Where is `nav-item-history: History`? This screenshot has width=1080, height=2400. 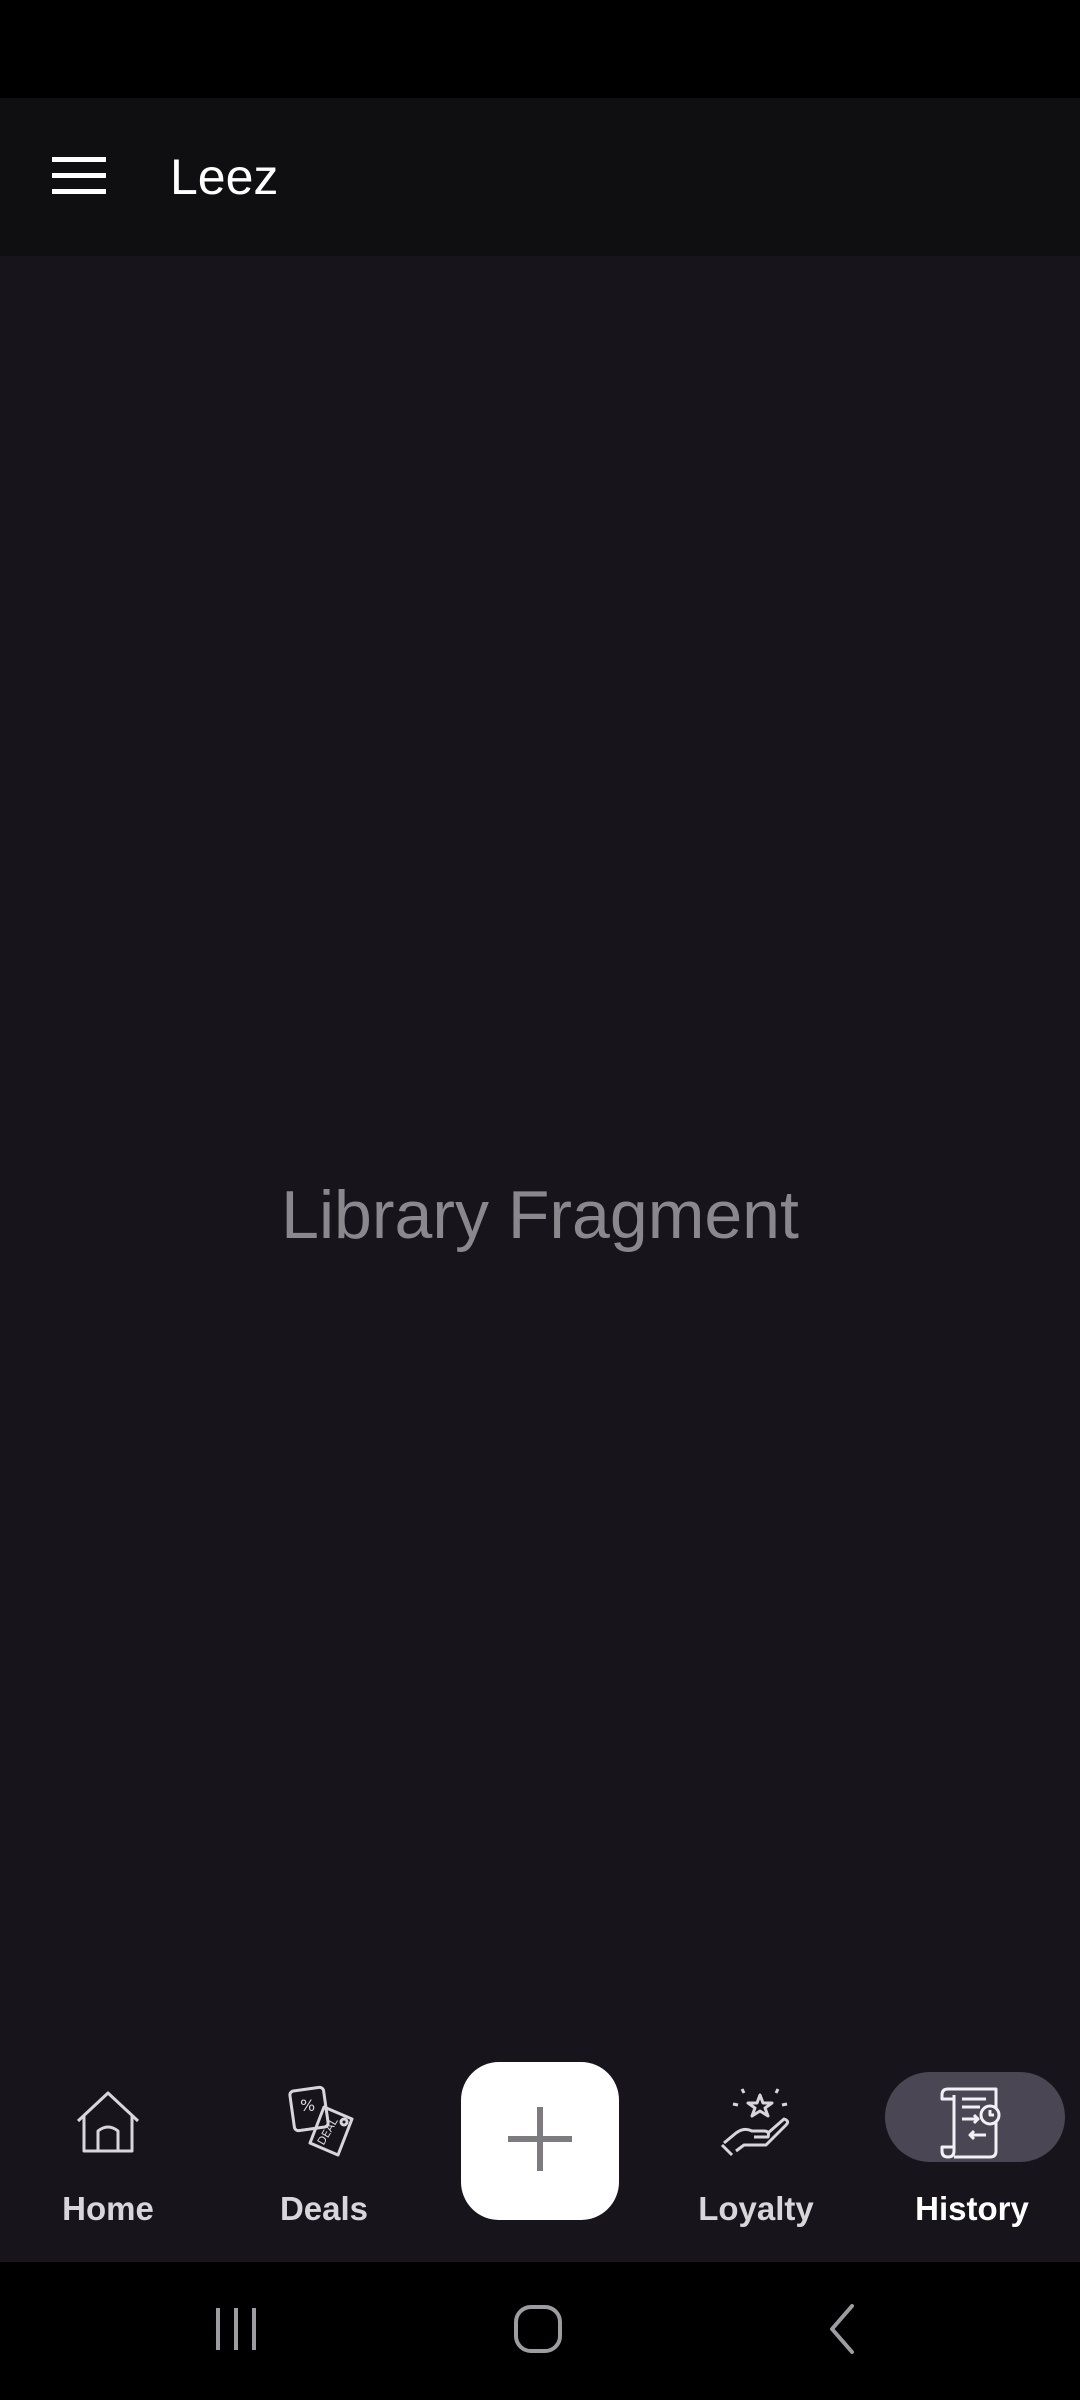 nav-item-history: History is located at coordinates (972, 2151).